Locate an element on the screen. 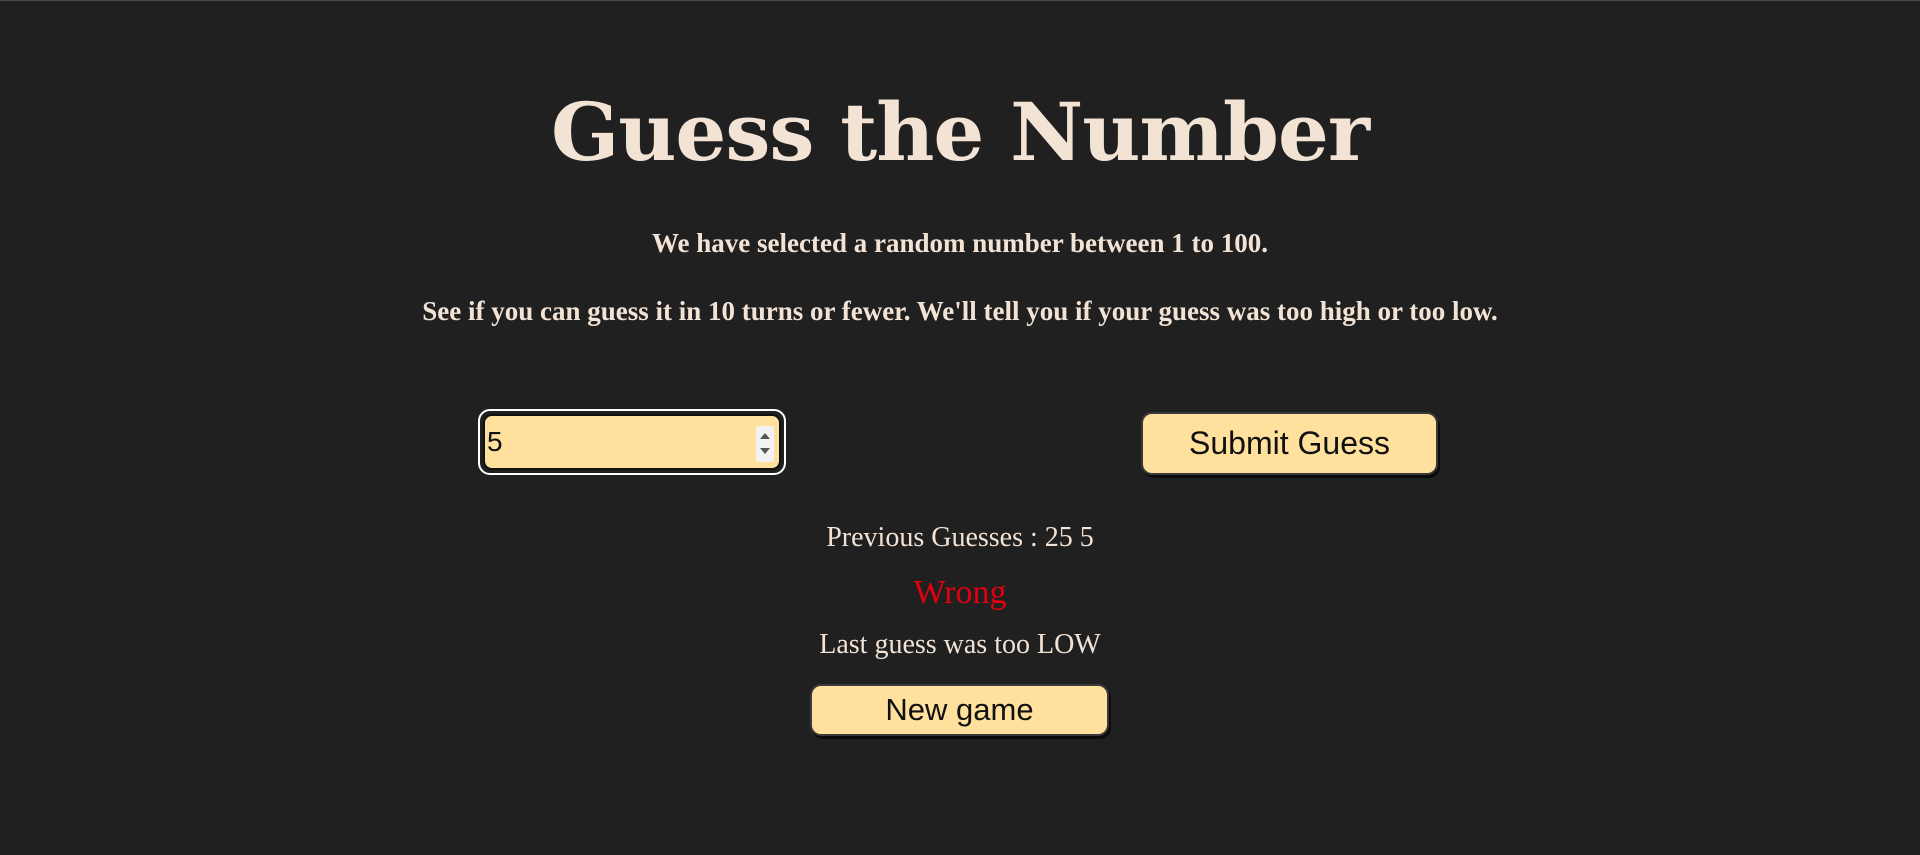 The width and height of the screenshot is (1920, 855). guess-input is located at coordinates (632, 442).